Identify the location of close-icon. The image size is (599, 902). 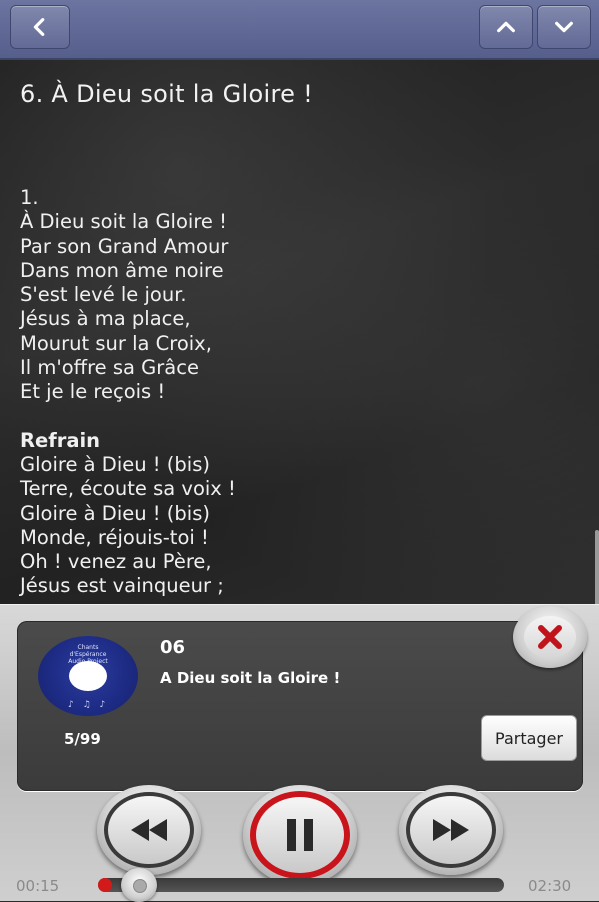
(550, 637).